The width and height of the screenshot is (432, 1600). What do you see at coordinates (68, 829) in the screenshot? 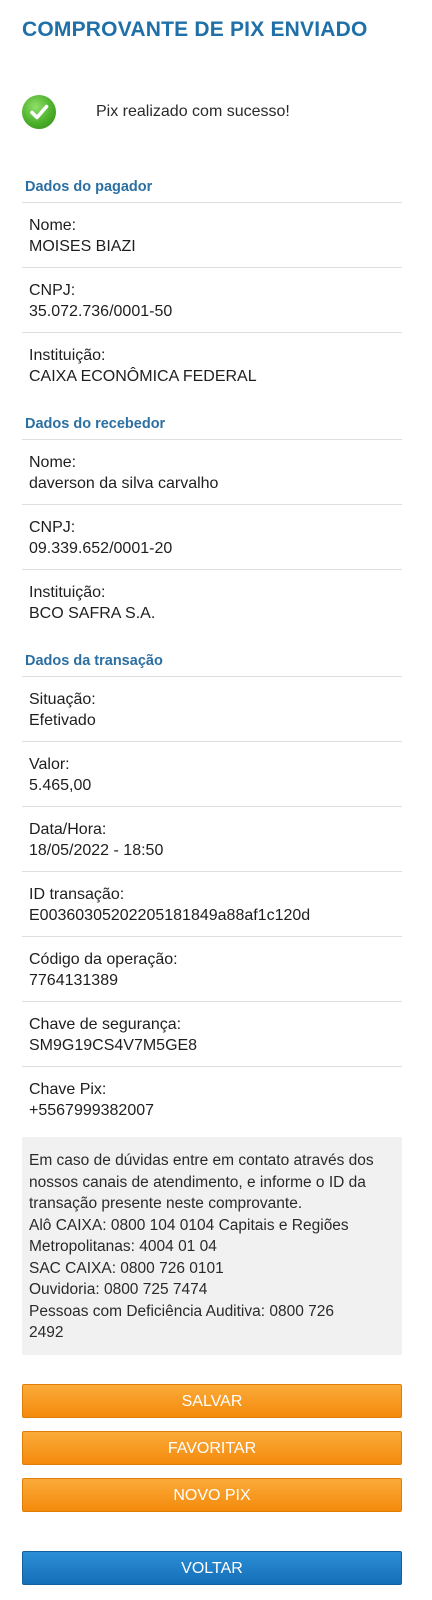
I see `field-label: Data/Hora:` at bounding box center [68, 829].